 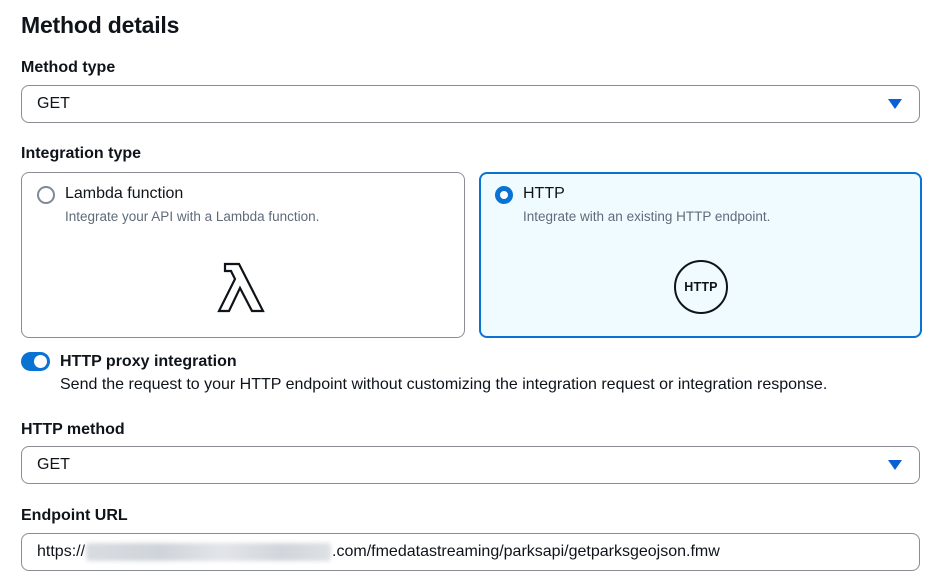 What do you see at coordinates (470, 465) in the screenshot?
I see `http-method-select: GET` at bounding box center [470, 465].